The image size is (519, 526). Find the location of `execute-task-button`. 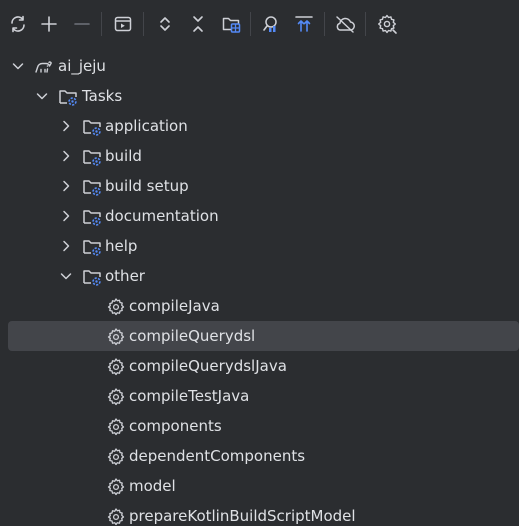

execute-task-button is located at coordinates (123, 24).